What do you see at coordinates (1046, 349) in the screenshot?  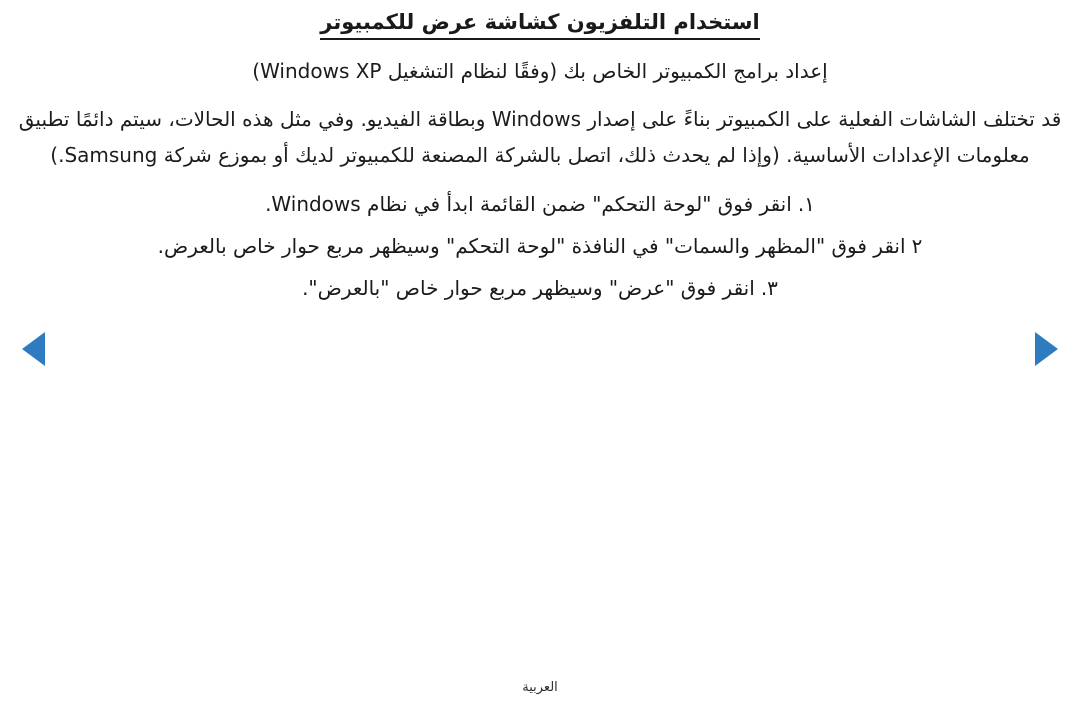 I see `next-page-arrow-icon` at bounding box center [1046, 349].